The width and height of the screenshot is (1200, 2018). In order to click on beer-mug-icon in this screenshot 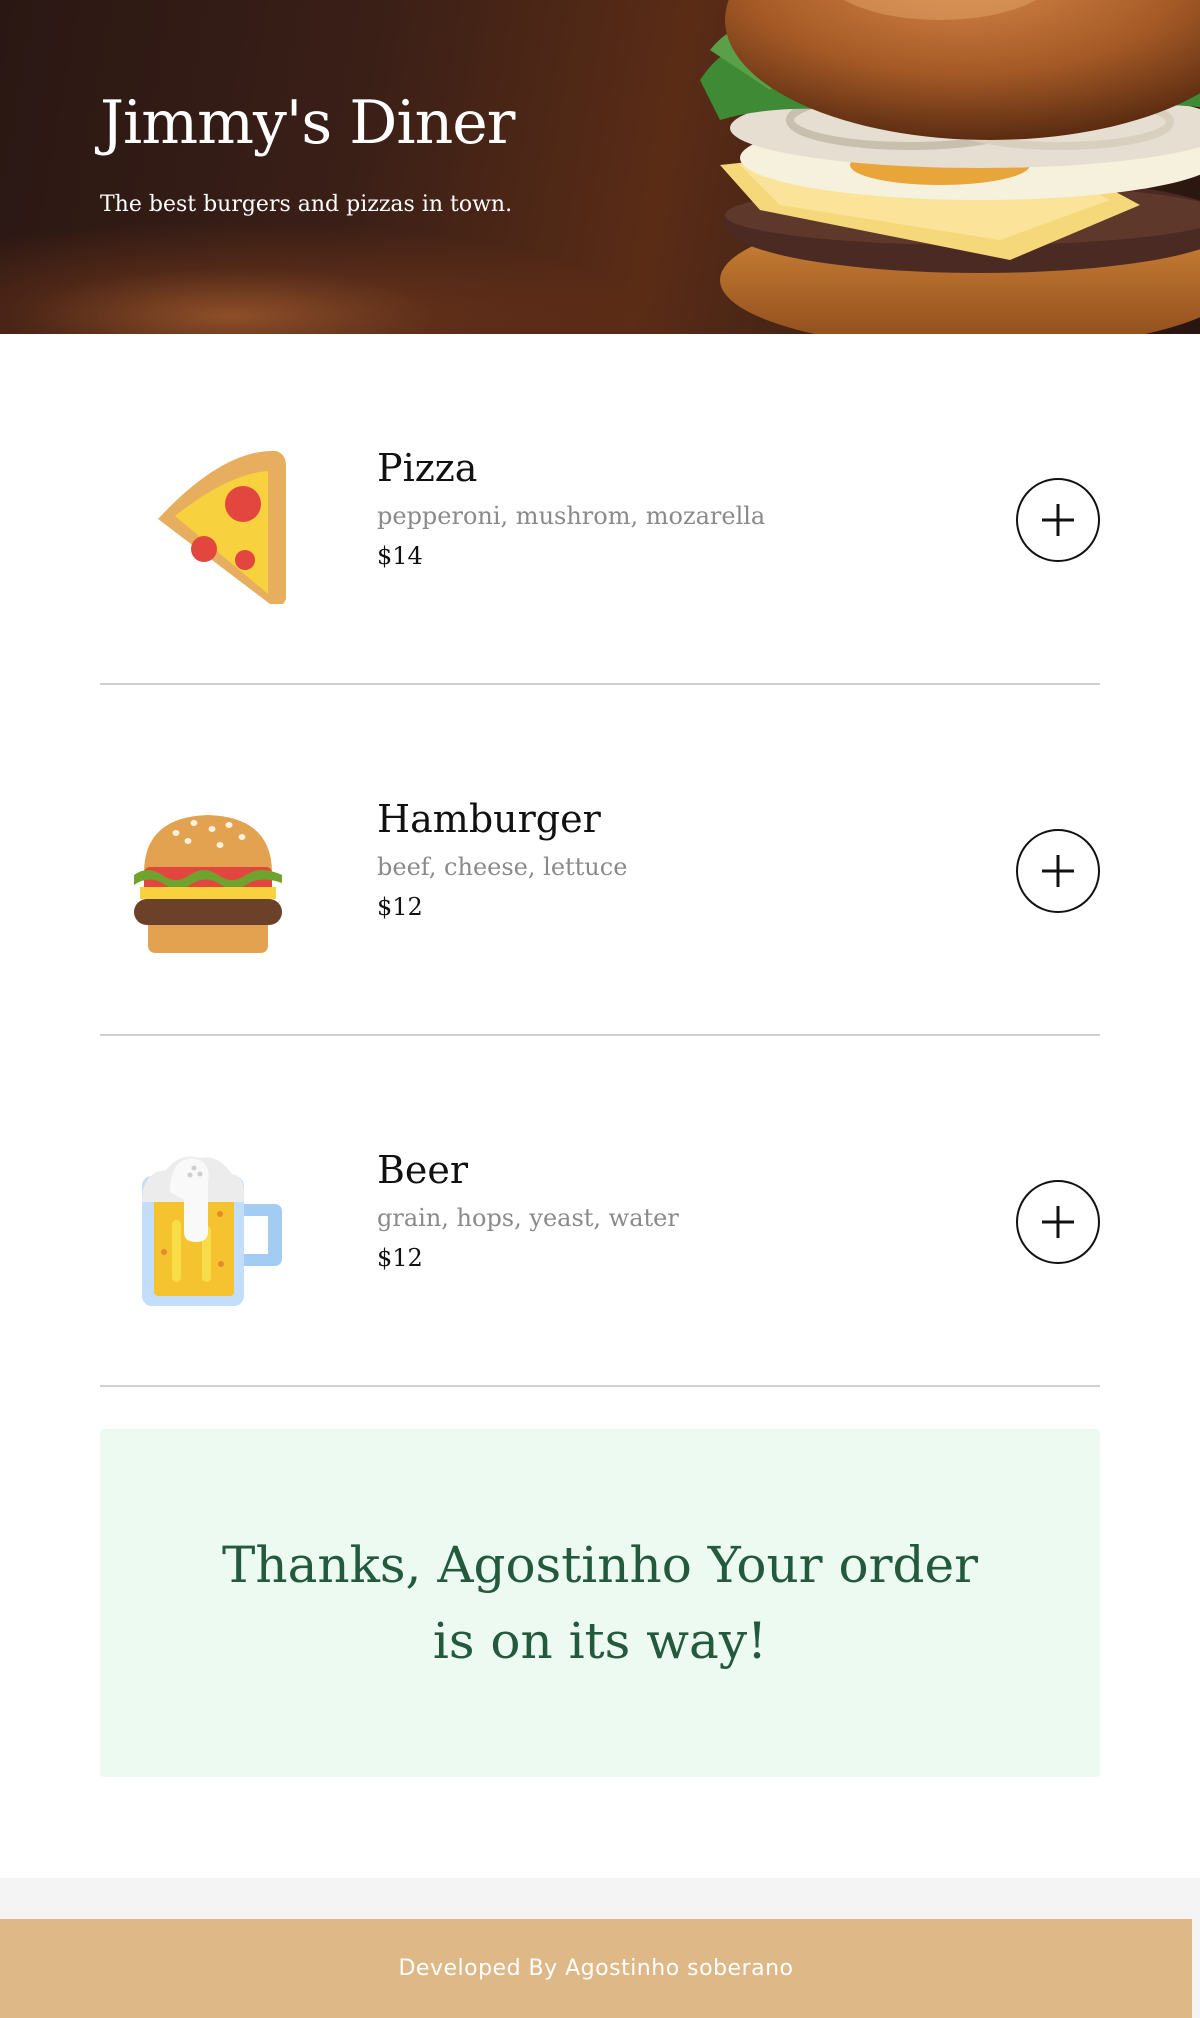, I will do `click(212, 1231)`.